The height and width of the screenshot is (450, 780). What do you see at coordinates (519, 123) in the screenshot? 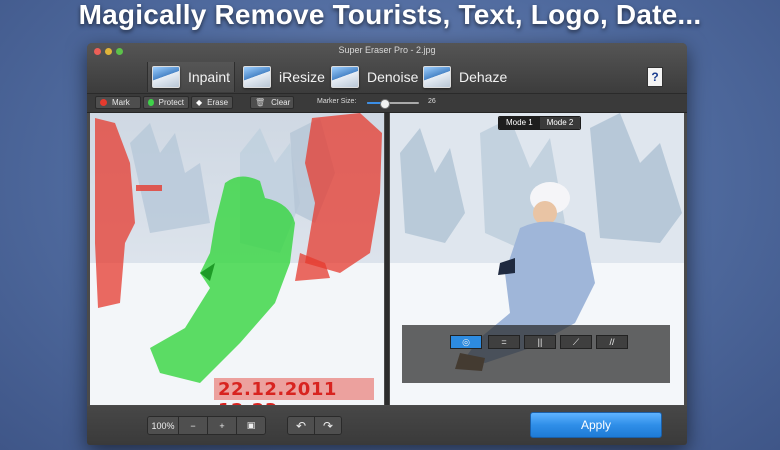
I see `mode-1-button: Mode 1` at bounding box center [519, 123].